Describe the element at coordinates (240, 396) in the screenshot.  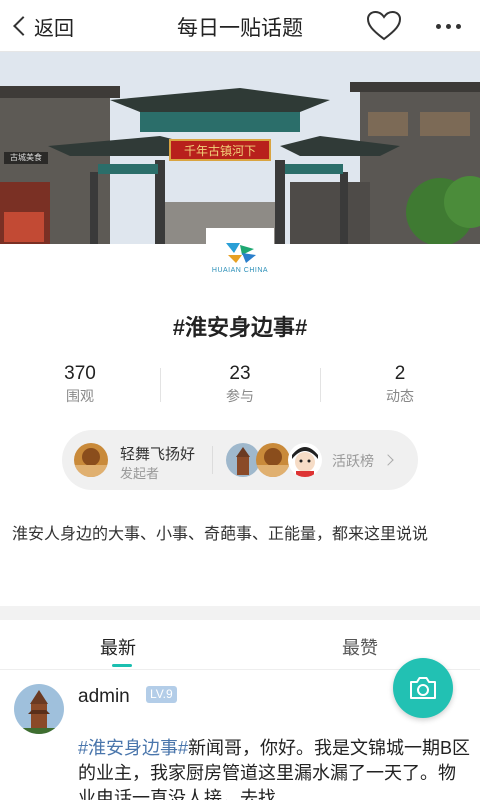
I see `stat-label: 参与` at that location.